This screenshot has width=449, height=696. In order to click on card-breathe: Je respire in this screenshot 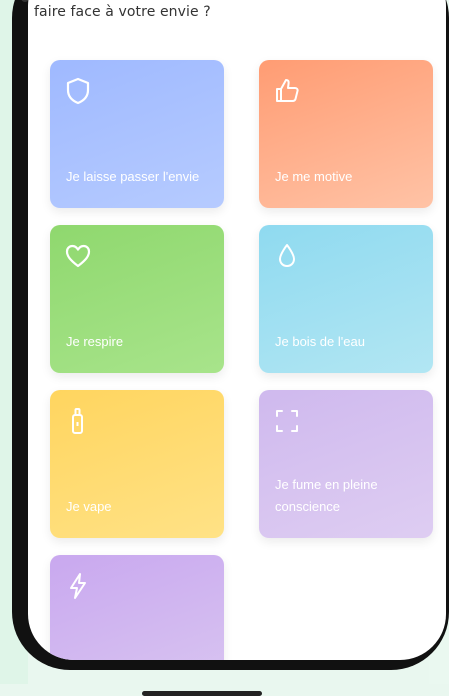, I will do `click(137, 299)`.